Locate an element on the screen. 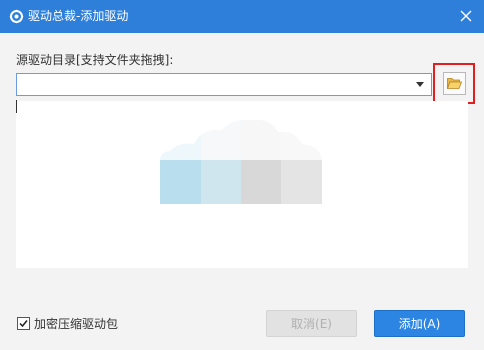  title-bar: 驱动总裁-添加驱动 is located at coordinates (242, 16).